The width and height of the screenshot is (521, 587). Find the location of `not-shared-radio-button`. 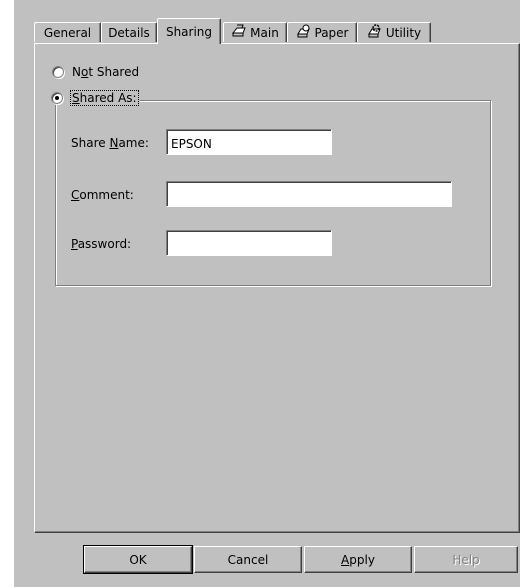

not-shared-radio-button is located at coordinates (58, 72).